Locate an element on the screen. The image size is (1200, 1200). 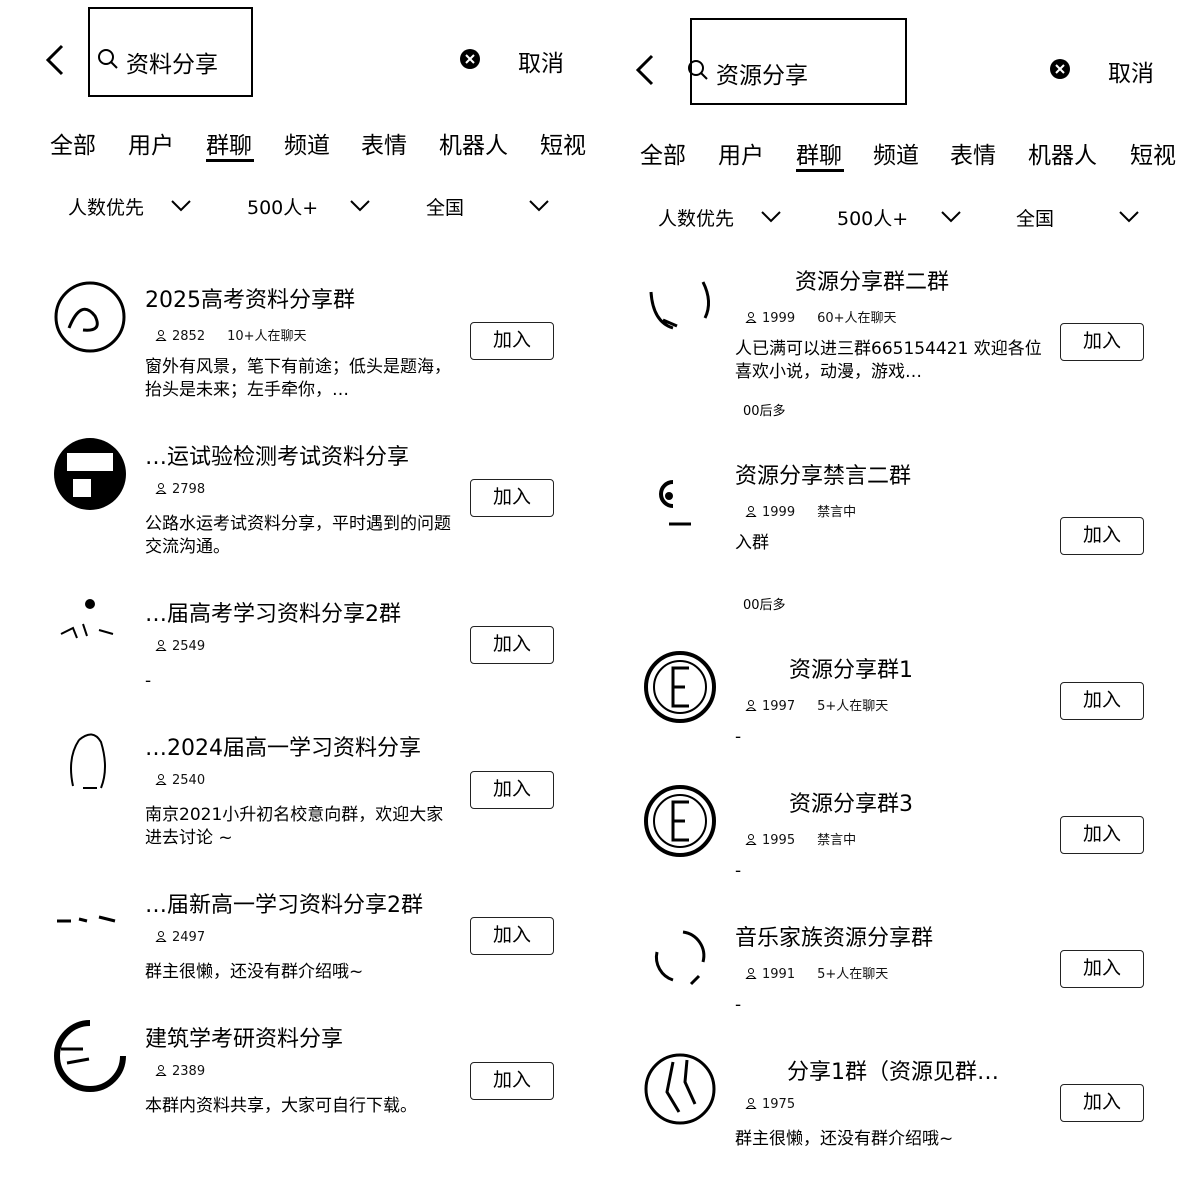
member-count: 1999 is located at coordinates (779, 318).